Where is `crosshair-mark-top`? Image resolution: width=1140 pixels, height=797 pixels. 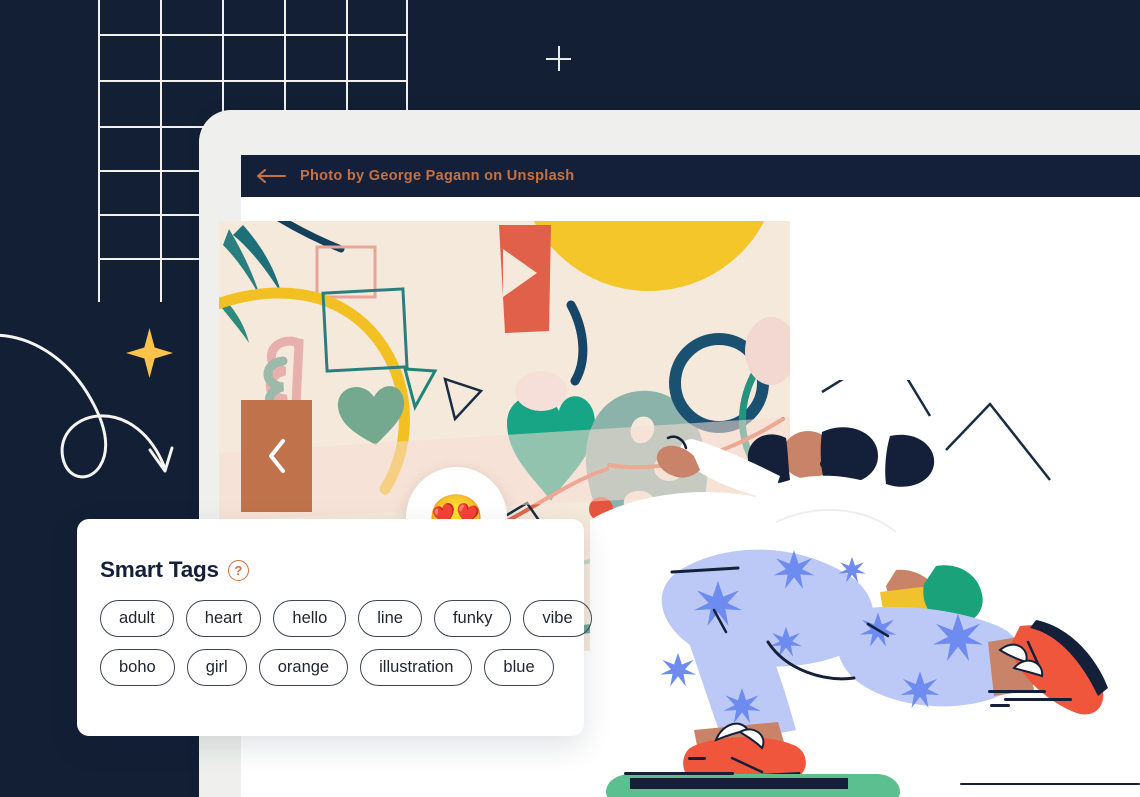
crosshair-mark-top is located at coordinates (558, 58).